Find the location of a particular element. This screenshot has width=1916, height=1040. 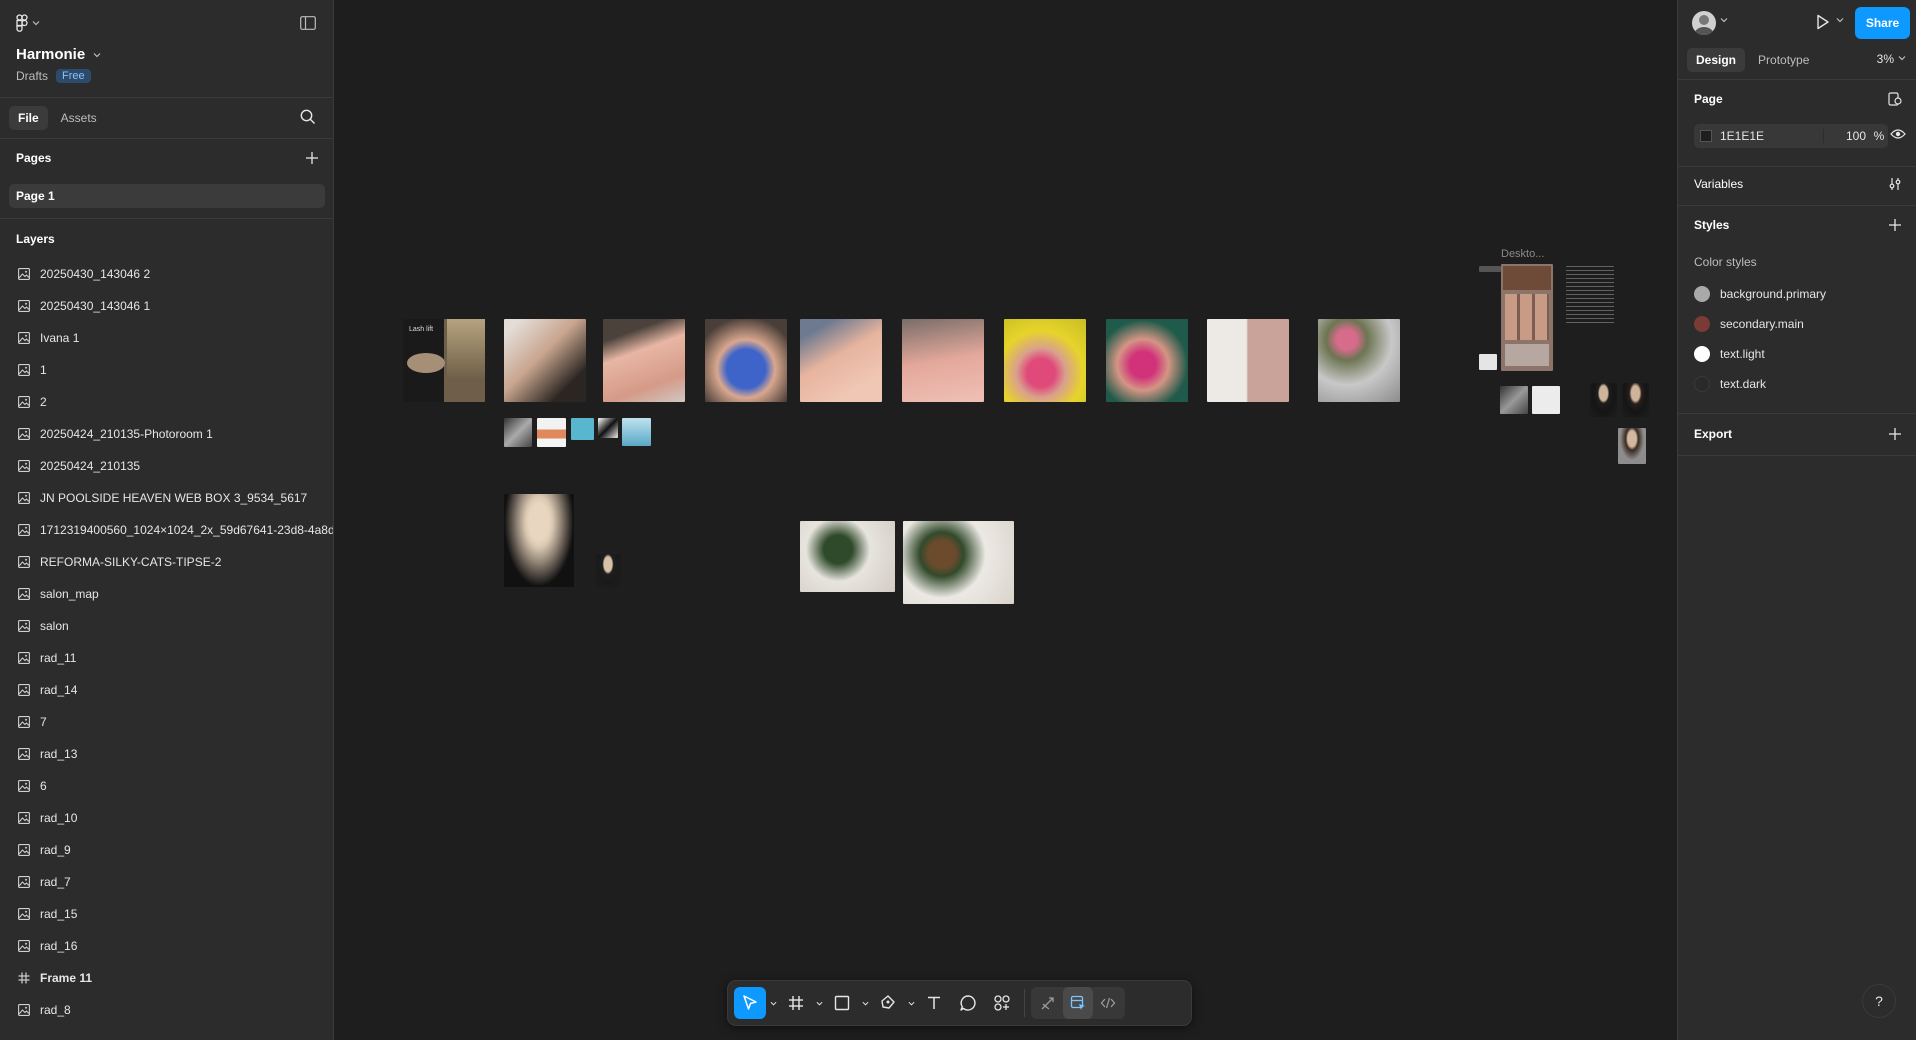

layer-item: salon_map is located at coordinates (166, 594).